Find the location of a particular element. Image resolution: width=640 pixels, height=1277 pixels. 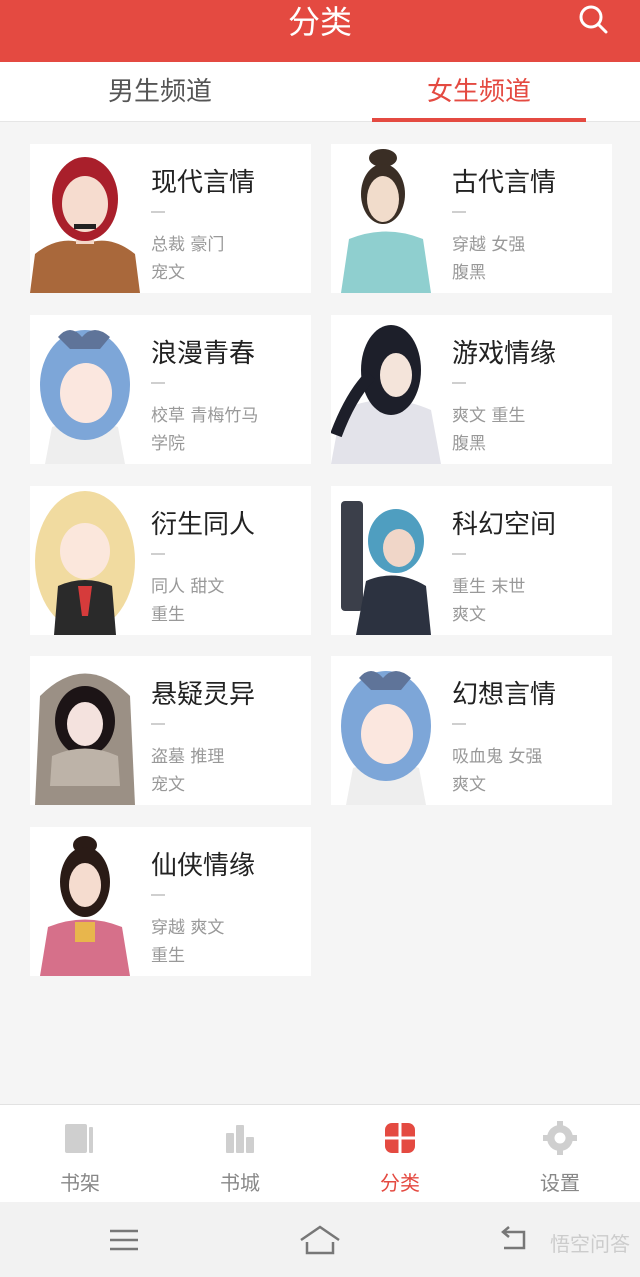

category-name: 浪漫青春 is located at coordinates (203, 354).